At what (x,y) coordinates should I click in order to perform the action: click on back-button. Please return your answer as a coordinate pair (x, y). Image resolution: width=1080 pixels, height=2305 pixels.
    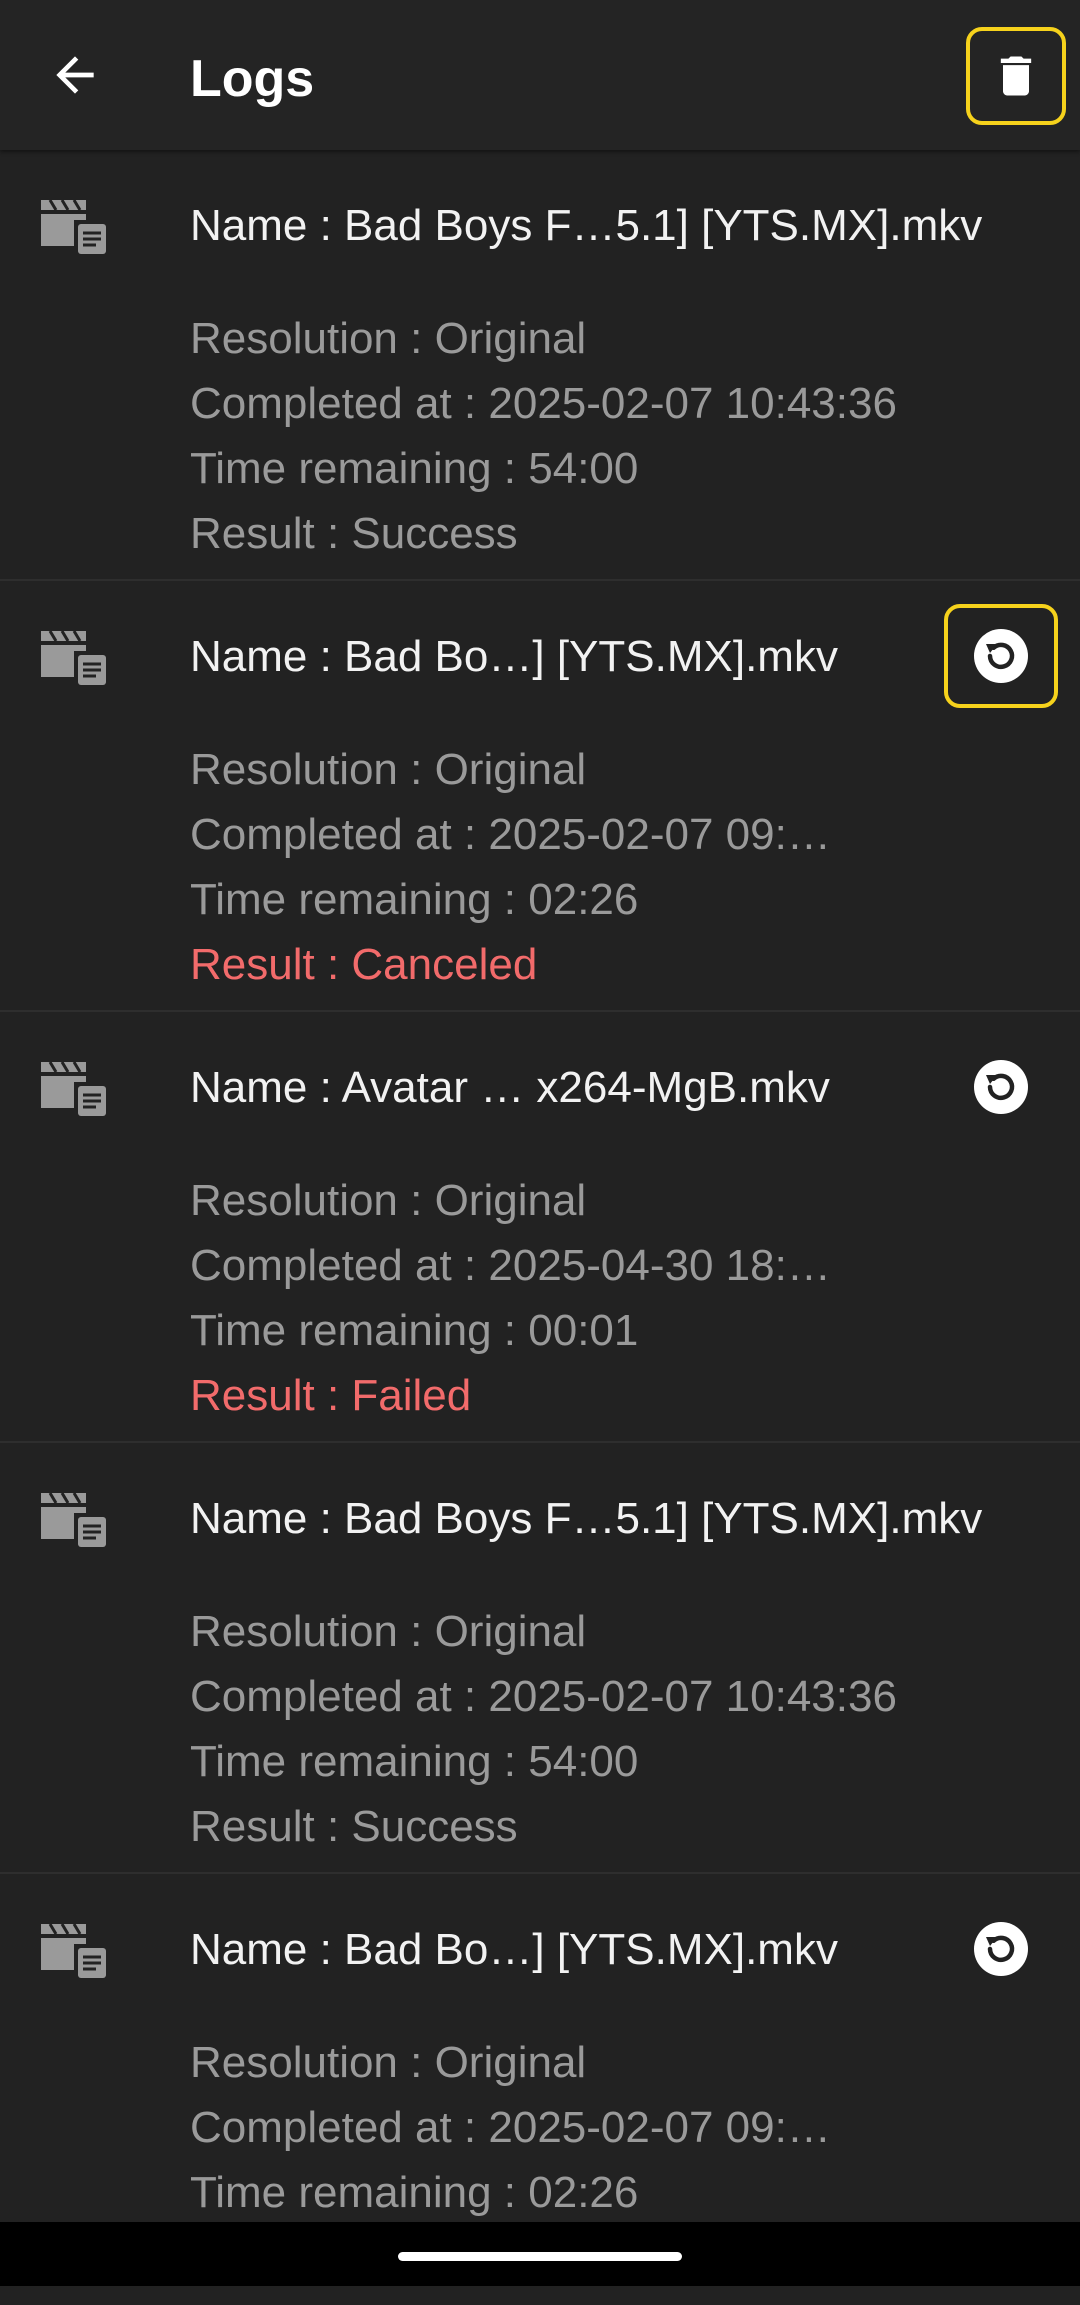
    Looking at the image, I should click on (75, 75).